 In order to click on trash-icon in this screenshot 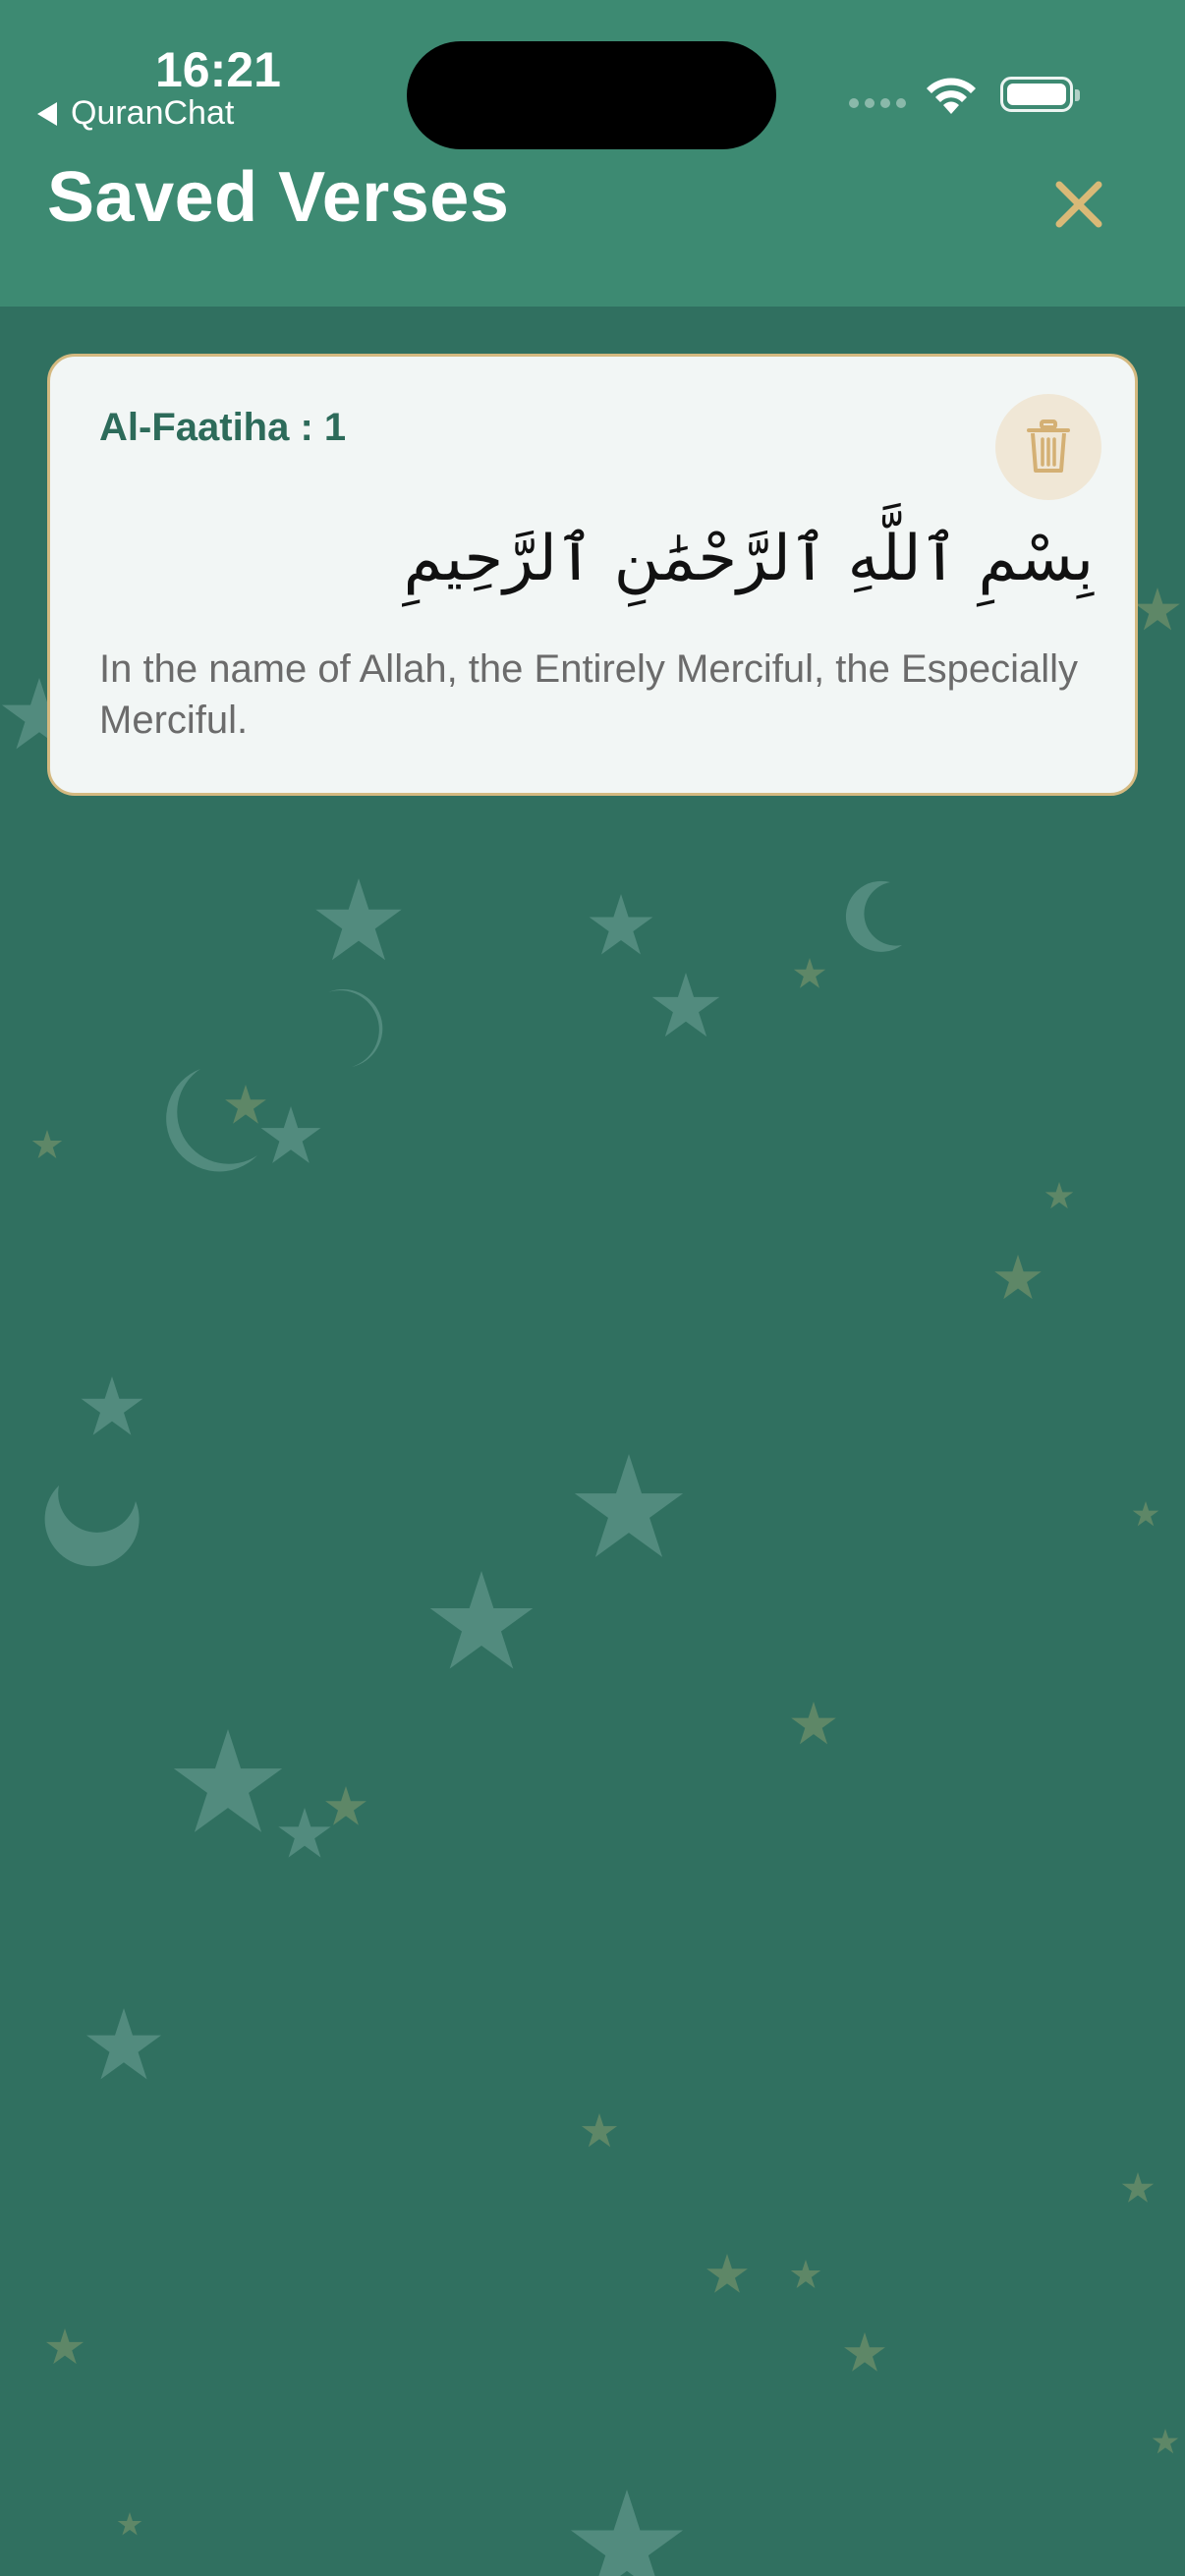, I will do `click(1049, 446)`.